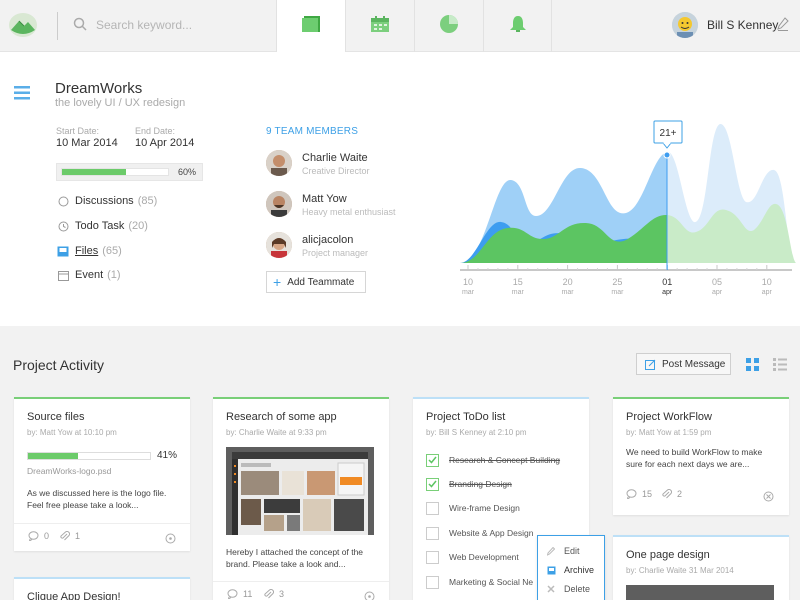 The width and height of the screenshot is (800, 600). Describe the element at coordinates (87, 251) in the screenshot. I see `nav-label: Files` at that location.